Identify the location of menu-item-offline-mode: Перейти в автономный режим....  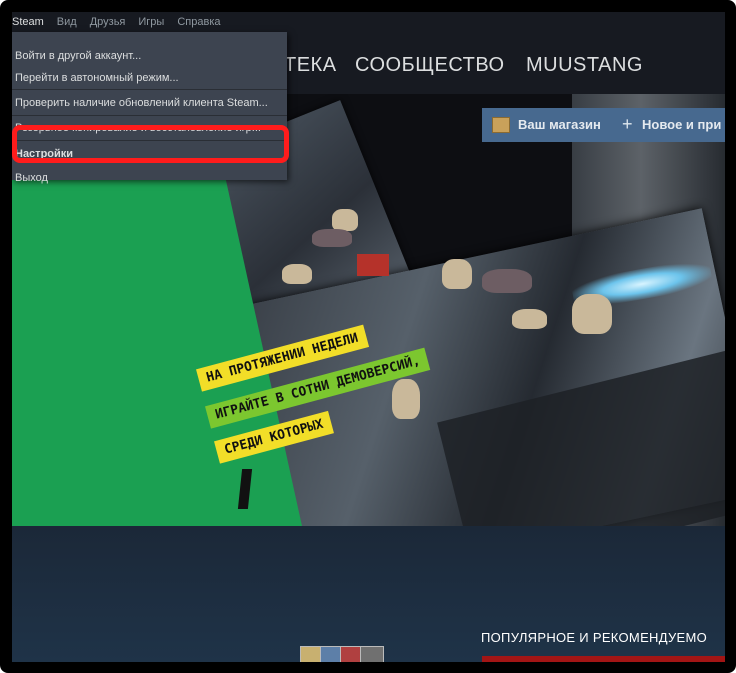
(97, 78).